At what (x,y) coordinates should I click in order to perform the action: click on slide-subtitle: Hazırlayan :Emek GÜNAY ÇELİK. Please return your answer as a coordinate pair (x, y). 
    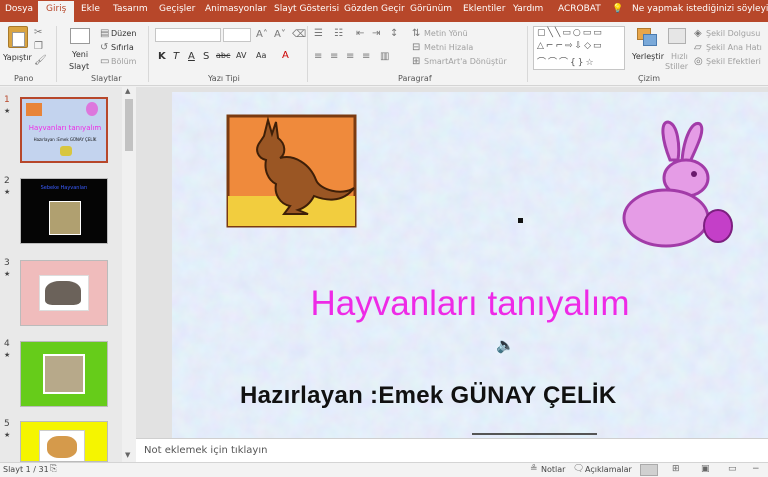
    Looking at the image, I should click on (470, 396).